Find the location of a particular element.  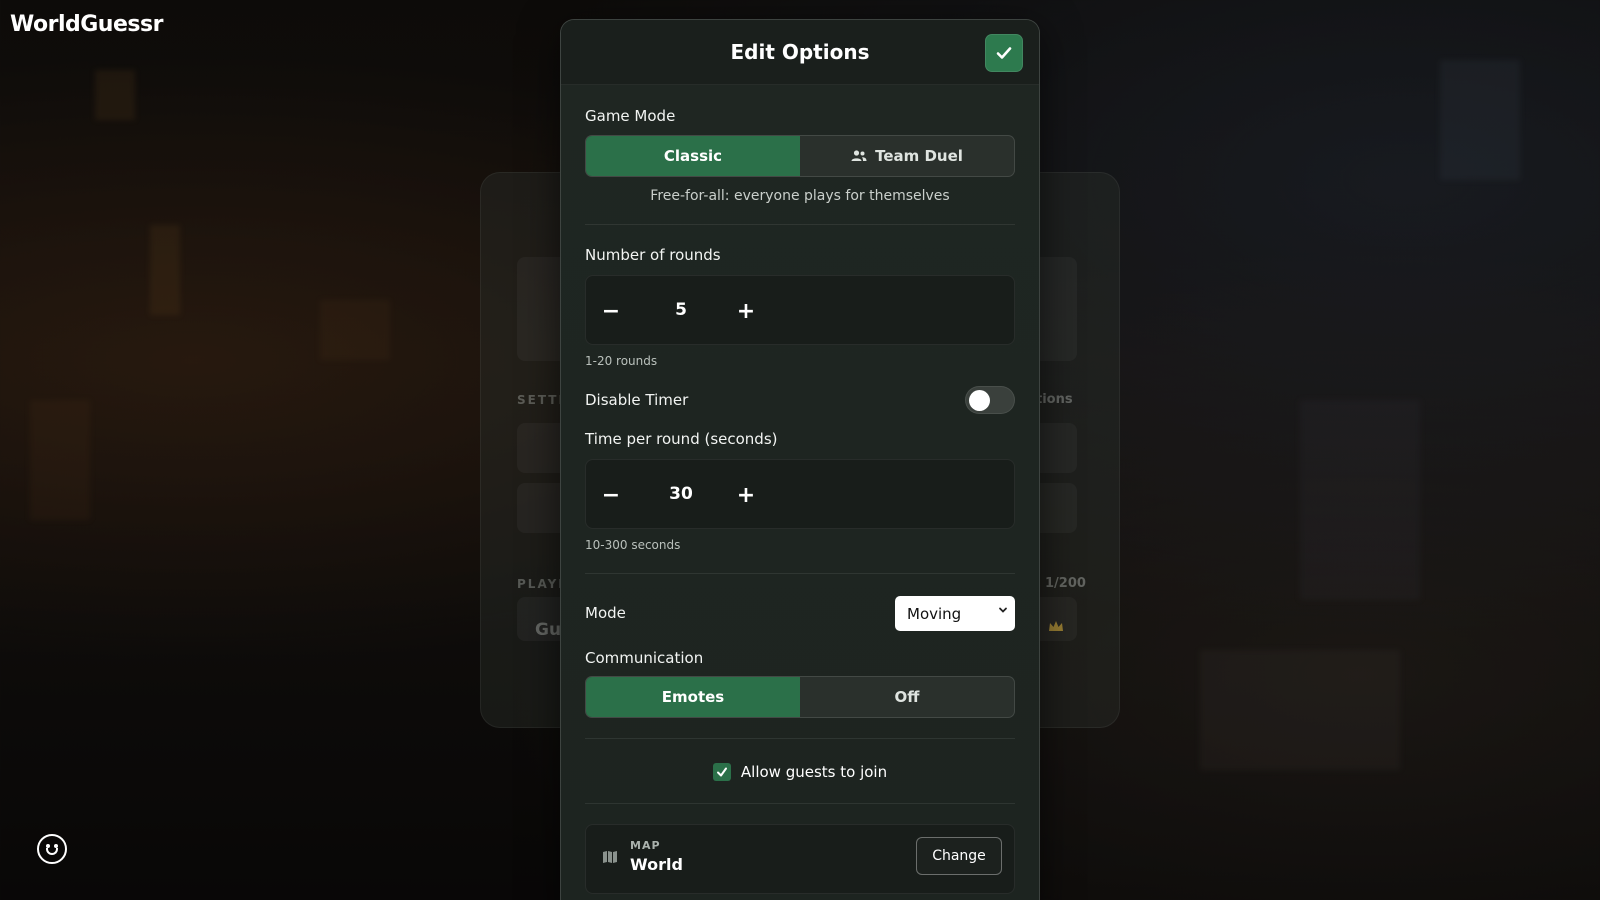

emote-button is located at coordinates (52, 849).